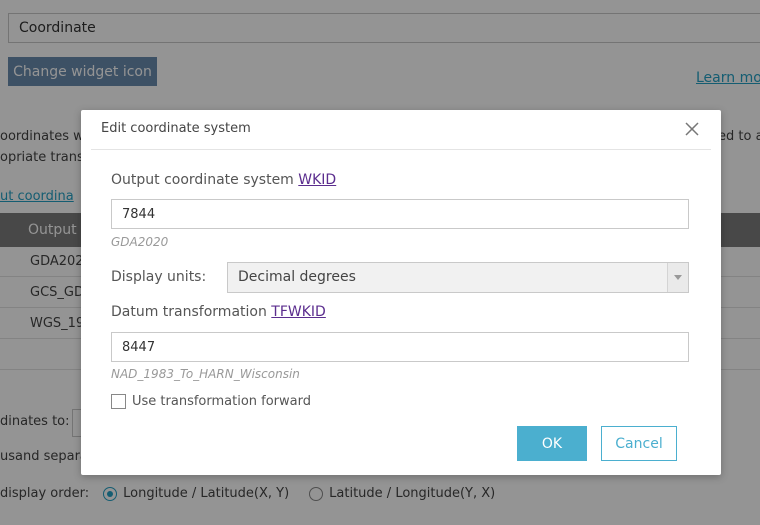 The width and height of the screenshot is (760, 525). I want to click on transformation-forward-label: Use transformation forward, so click(221, 401).